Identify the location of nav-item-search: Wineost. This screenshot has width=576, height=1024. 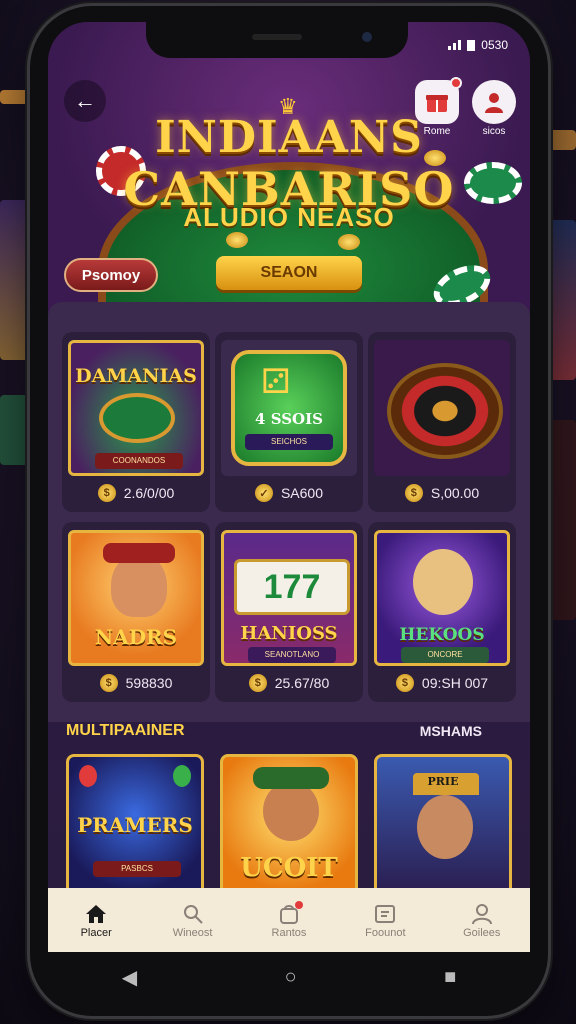
(193, 920).